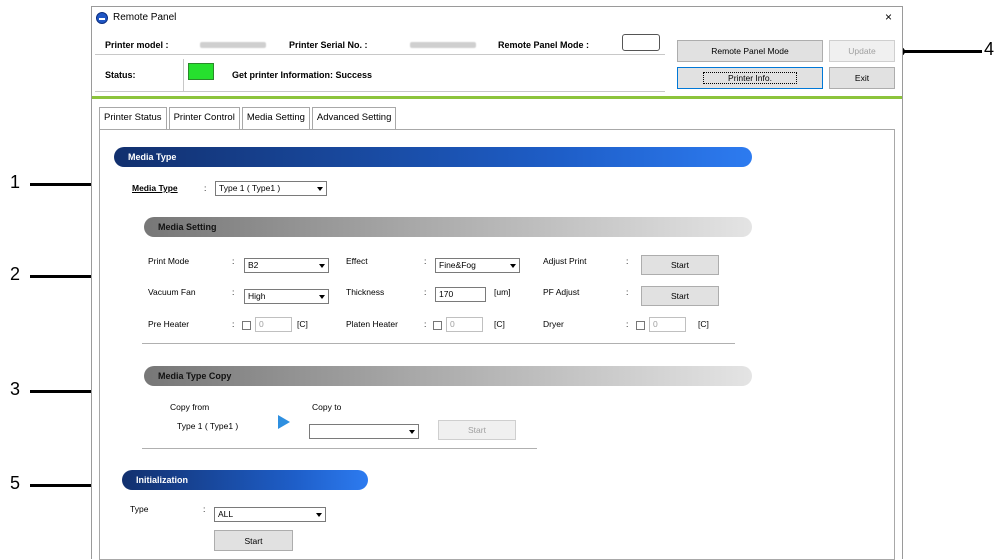 The height and width of the screenshot is (560, 997). What do you see at coordinates (273, 324) in the screenshot?
I see `pre-heater-input: 0` at bounding box center [273, 324].